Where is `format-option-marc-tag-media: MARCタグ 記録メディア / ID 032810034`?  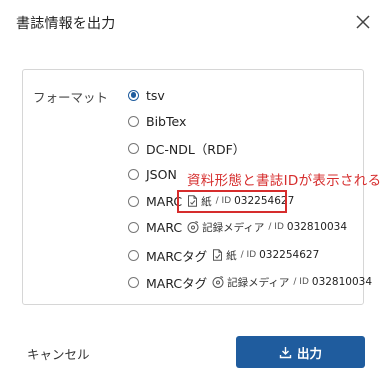
format-option-marc-tag-media: MARCタグ 記録メディア / ID 032810034 is located at coordinates (250, 282).